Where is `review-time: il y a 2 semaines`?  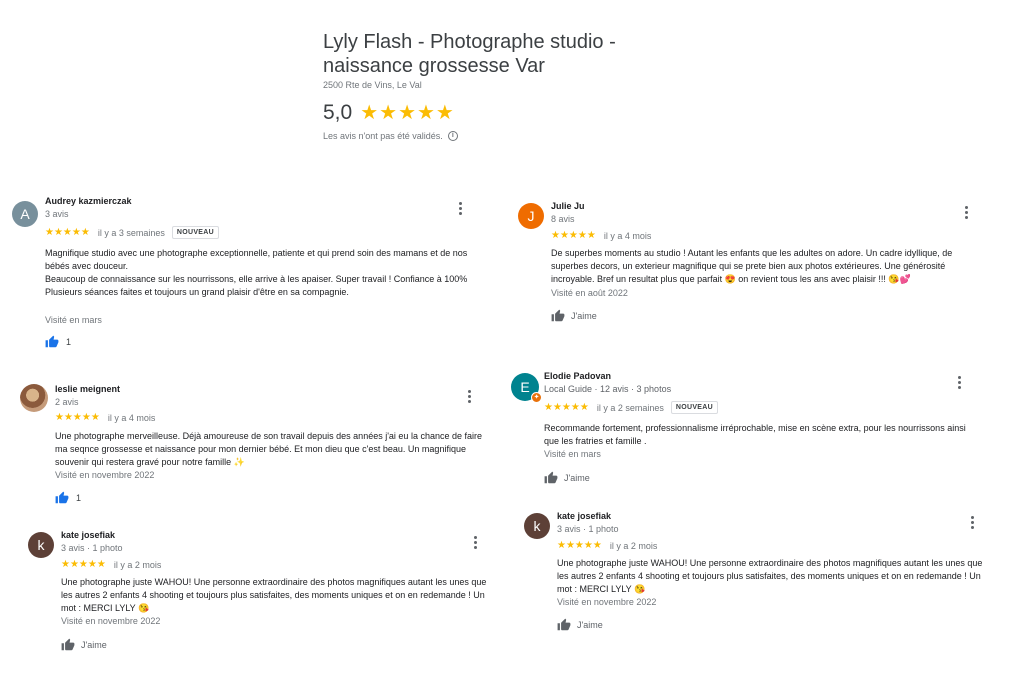 review-time: il y a 2 semaines is located at coordinates (630, 407).